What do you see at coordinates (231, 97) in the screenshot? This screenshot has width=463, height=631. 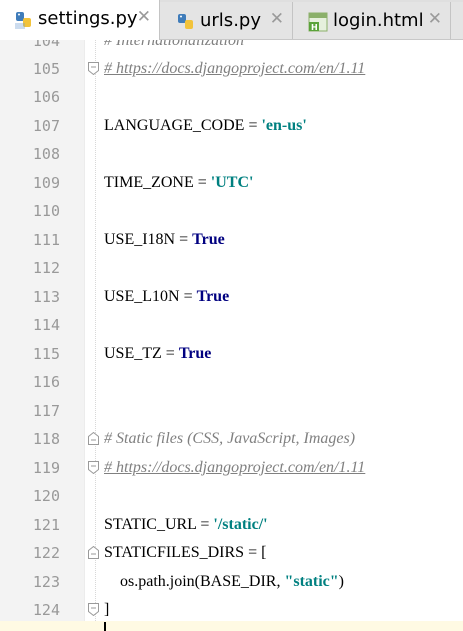 I see `code-line: 106` at bounding box center [231, 97].